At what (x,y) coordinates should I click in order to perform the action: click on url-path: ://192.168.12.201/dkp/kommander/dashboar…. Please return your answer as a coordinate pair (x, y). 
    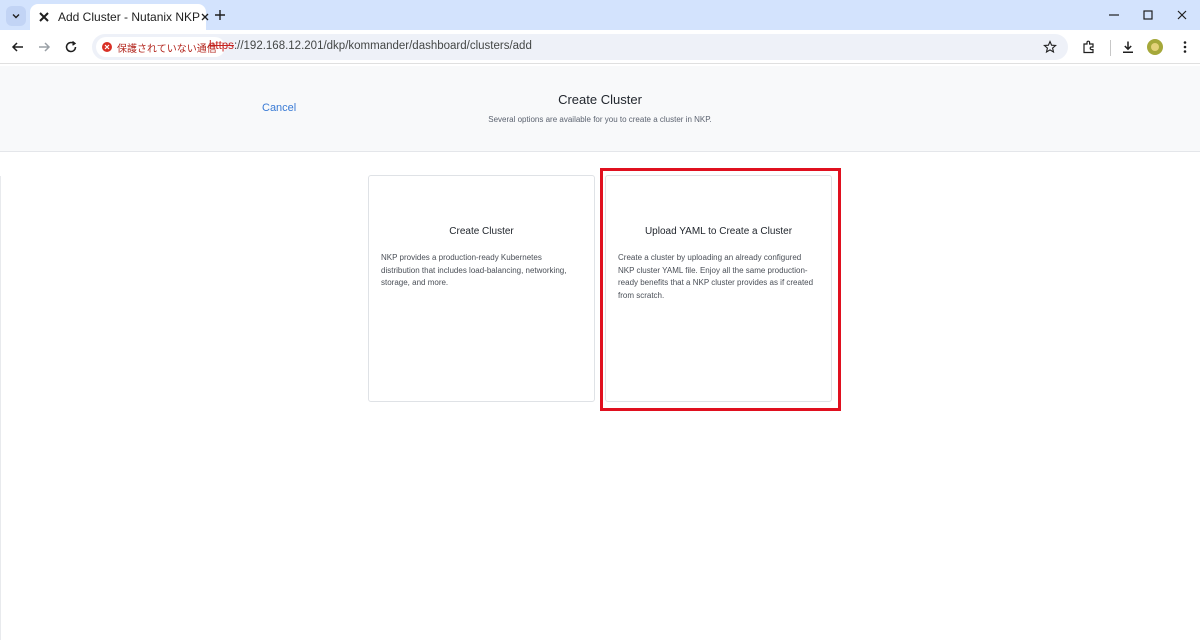
    Looking at the image, I should click on (382, 46).